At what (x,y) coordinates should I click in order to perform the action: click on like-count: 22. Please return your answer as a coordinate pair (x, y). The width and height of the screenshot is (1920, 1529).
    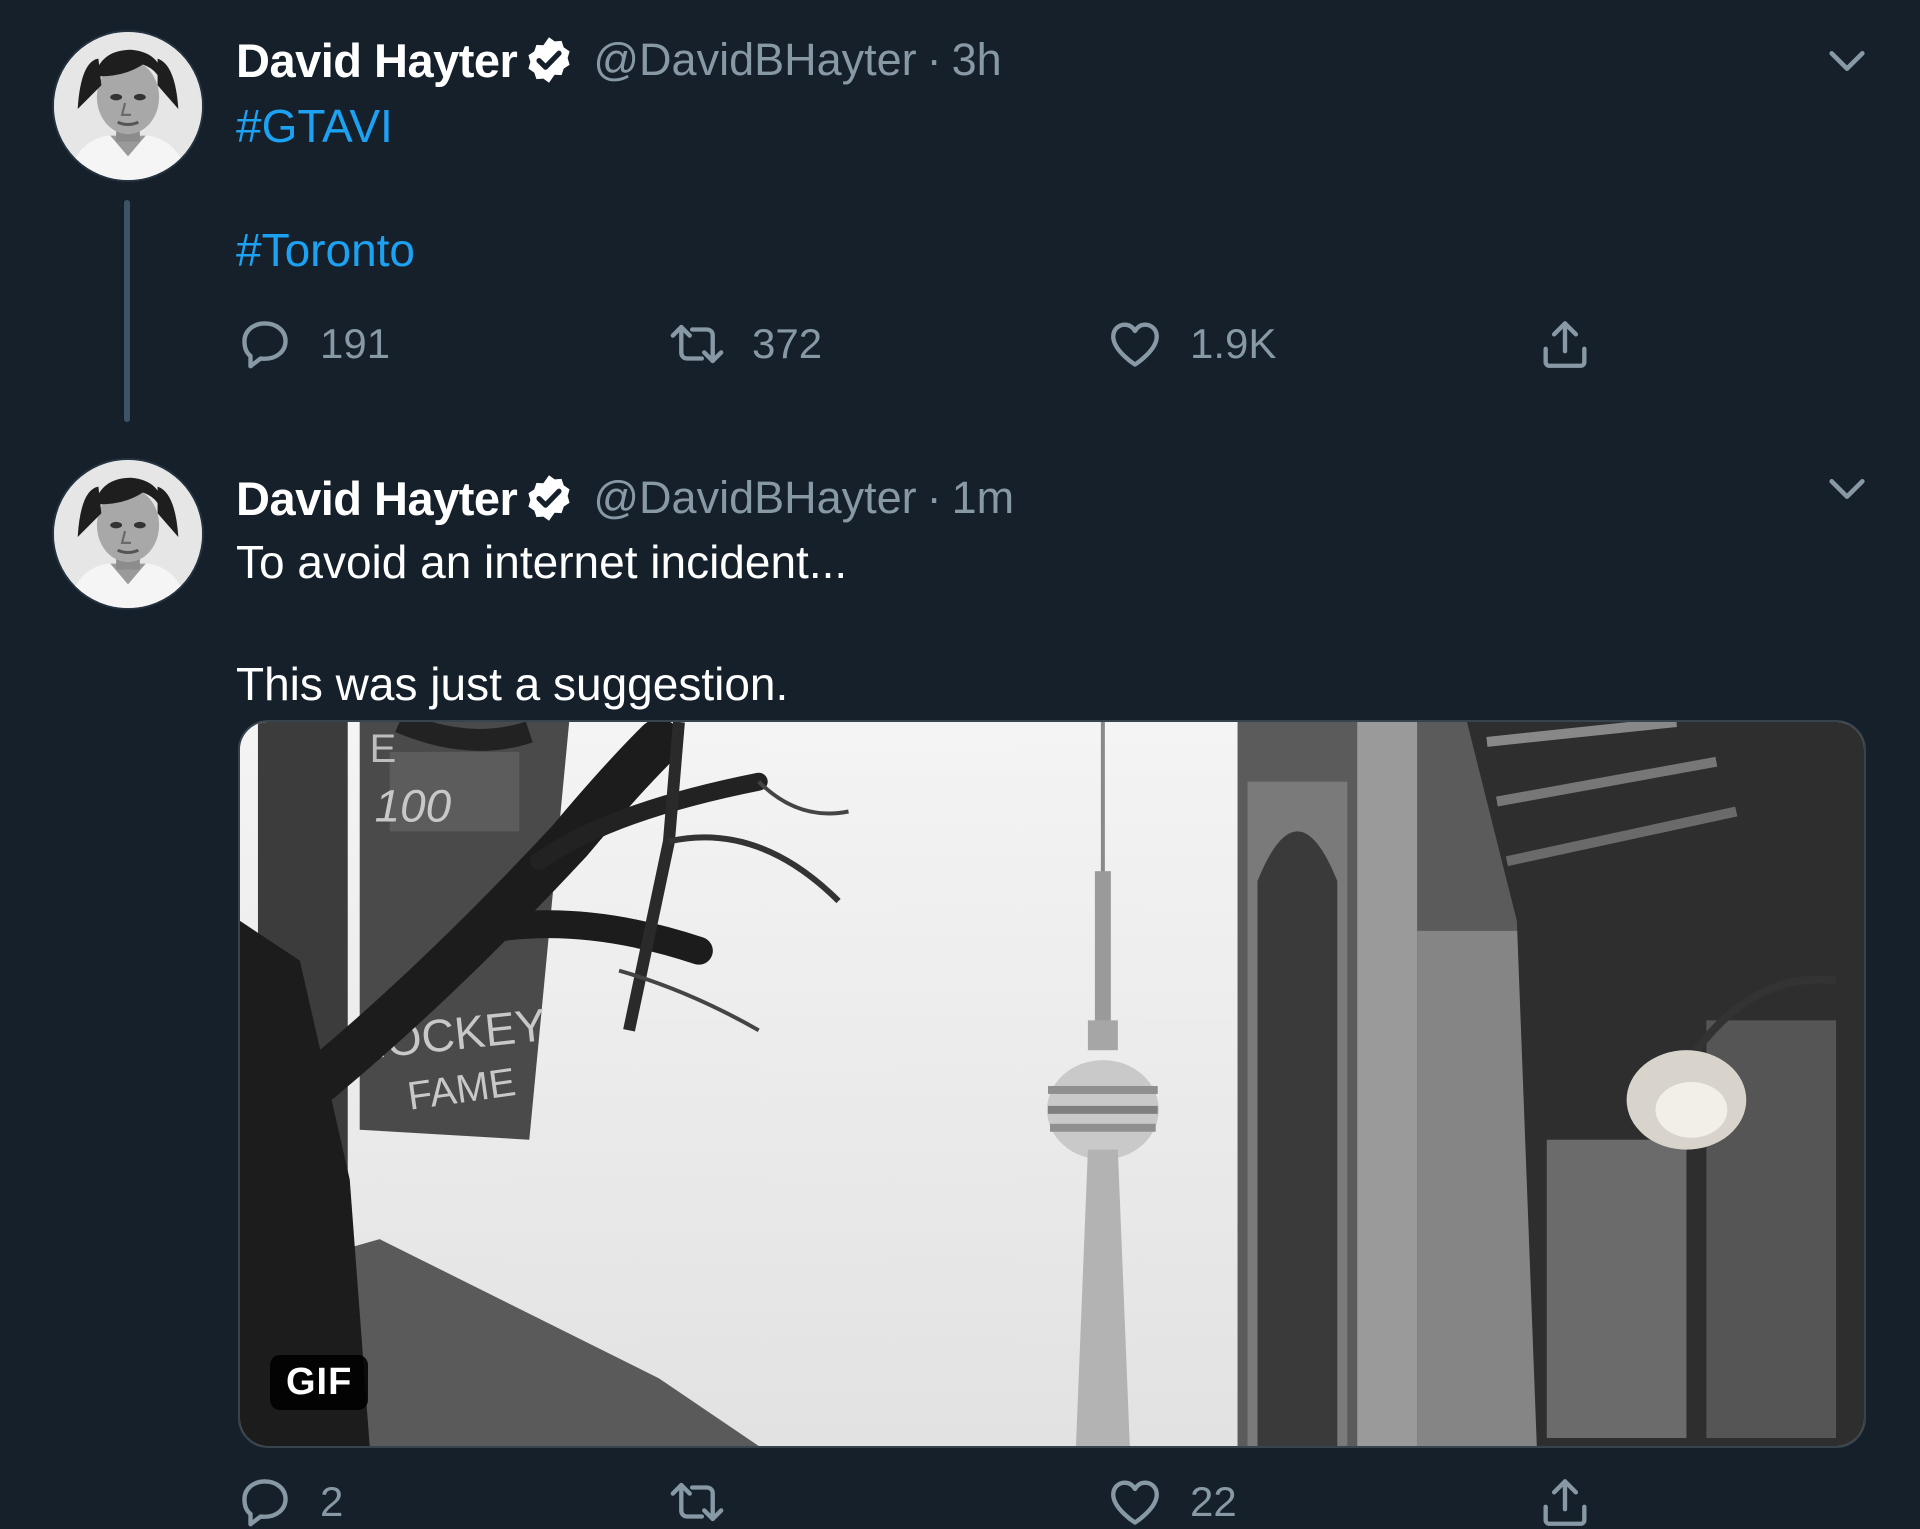
    Looking at the image, I should click on (1213, 1501).